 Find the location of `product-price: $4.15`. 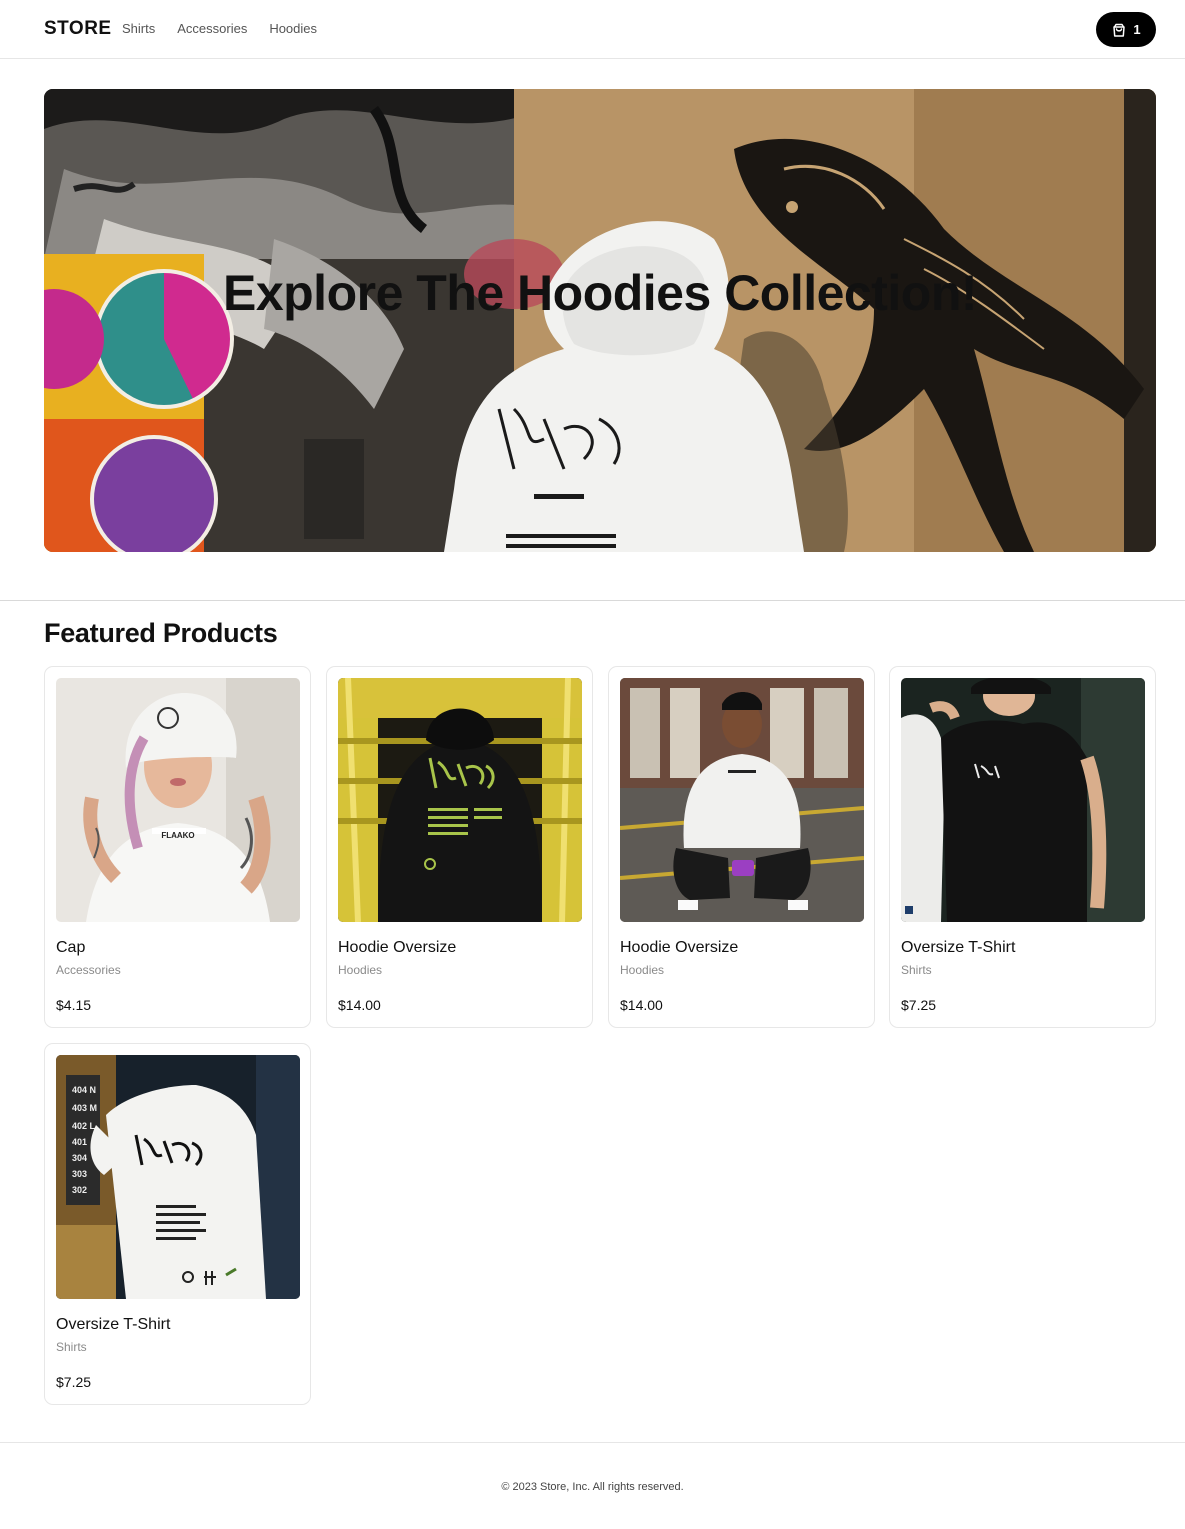

product-price: $4.15 is located at coordinates (74, 1005).